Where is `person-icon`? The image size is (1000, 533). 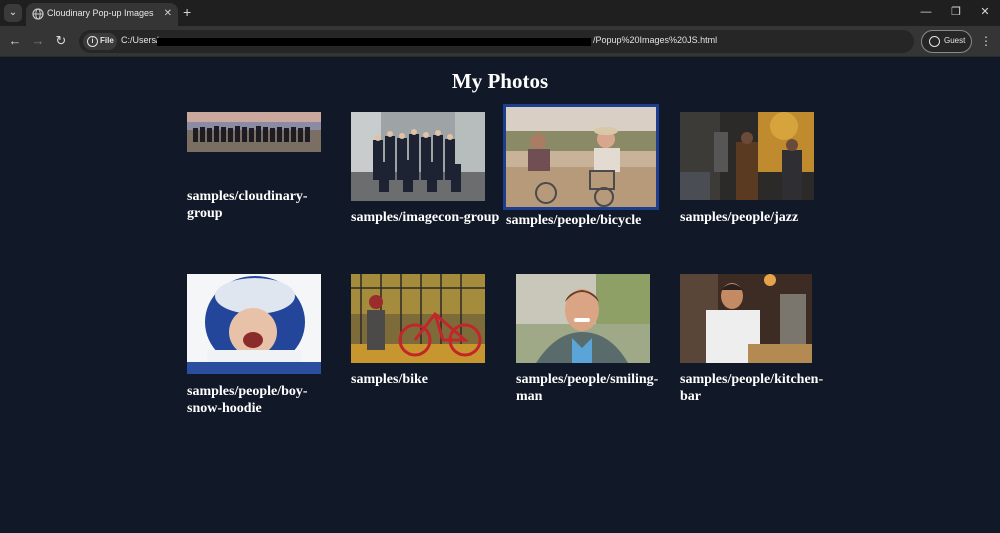 person-icon is located at coordinates (934, 41).